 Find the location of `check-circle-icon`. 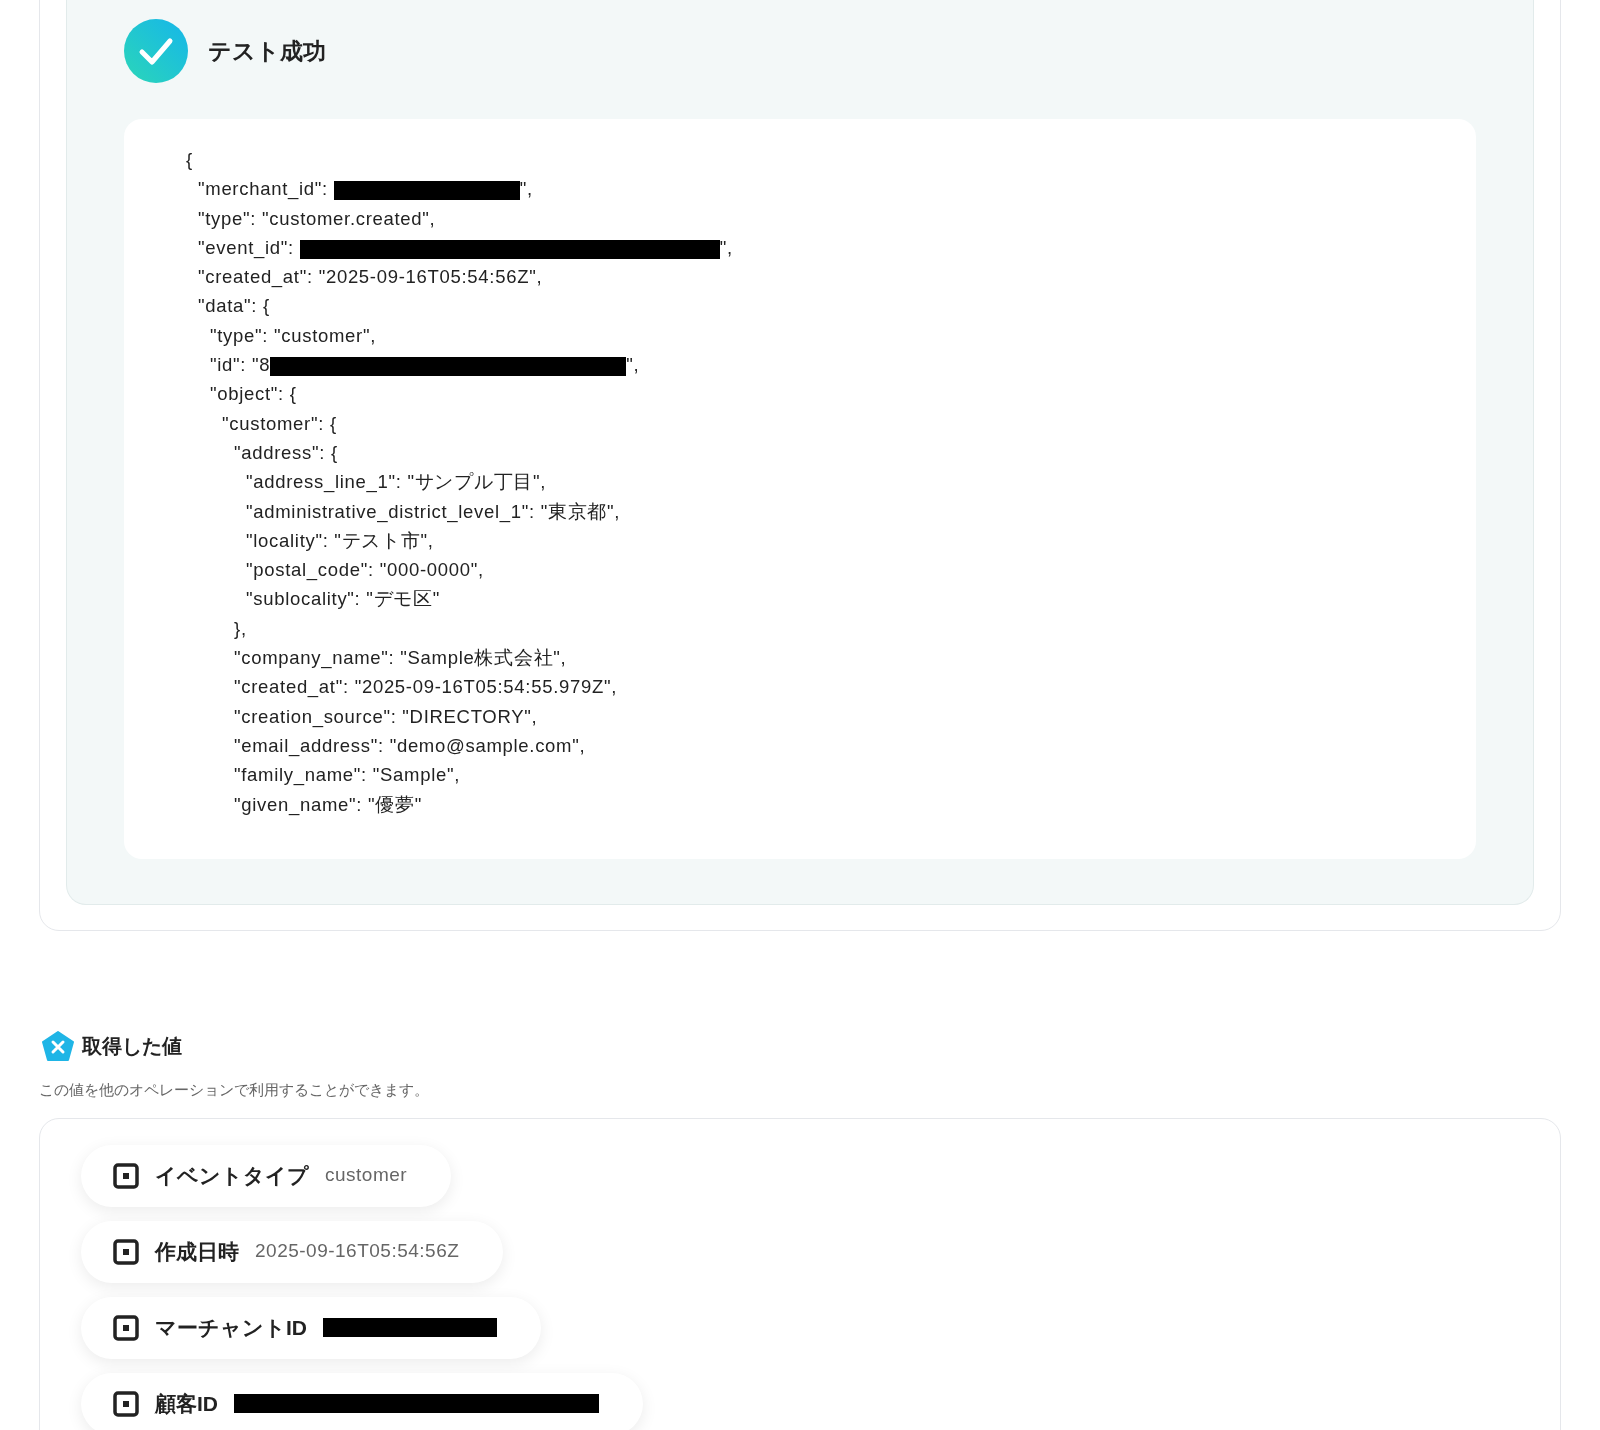

check-circle-icon is located at coordinates (156, 51).